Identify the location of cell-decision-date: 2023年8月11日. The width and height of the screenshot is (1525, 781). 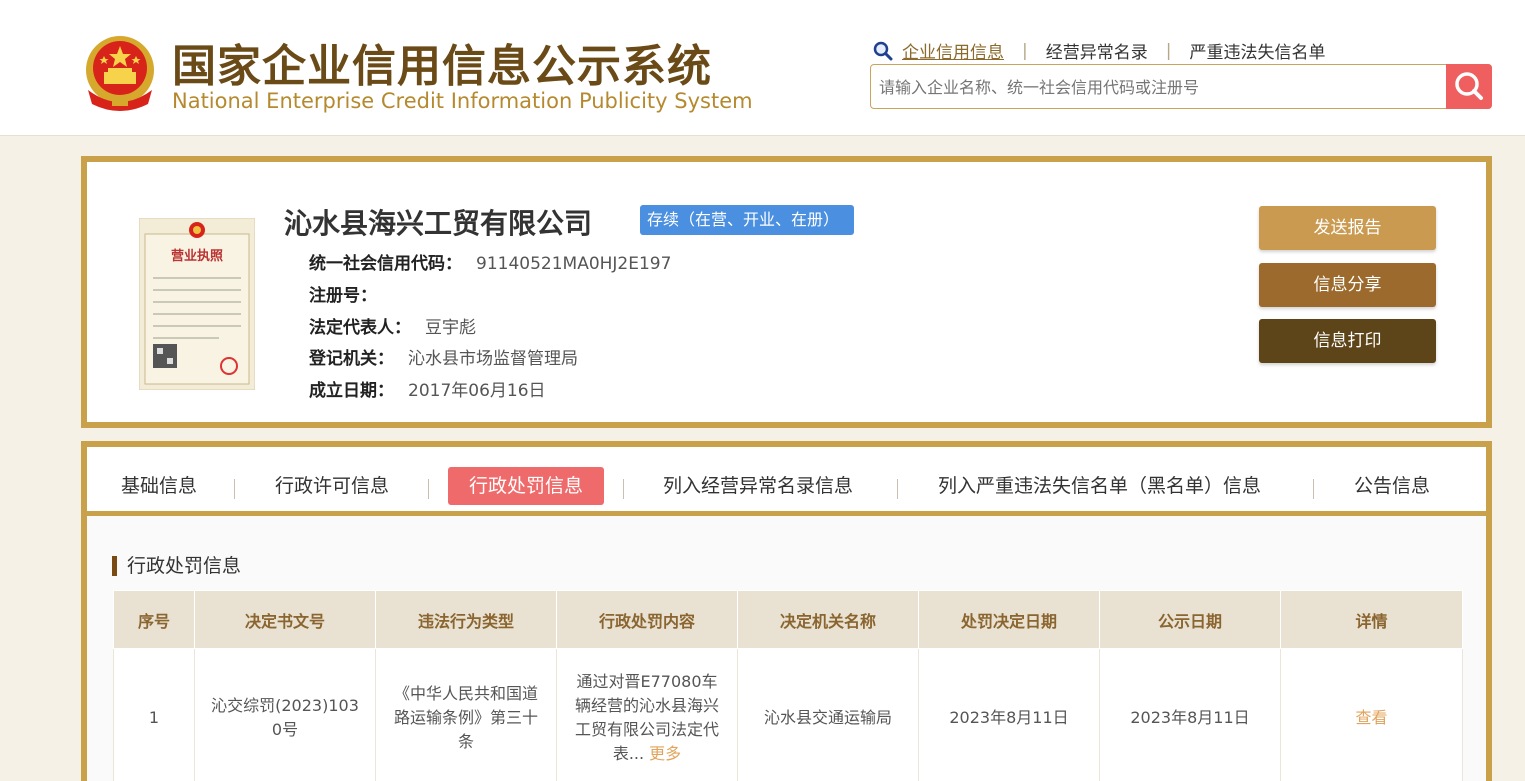
(1009, 714).